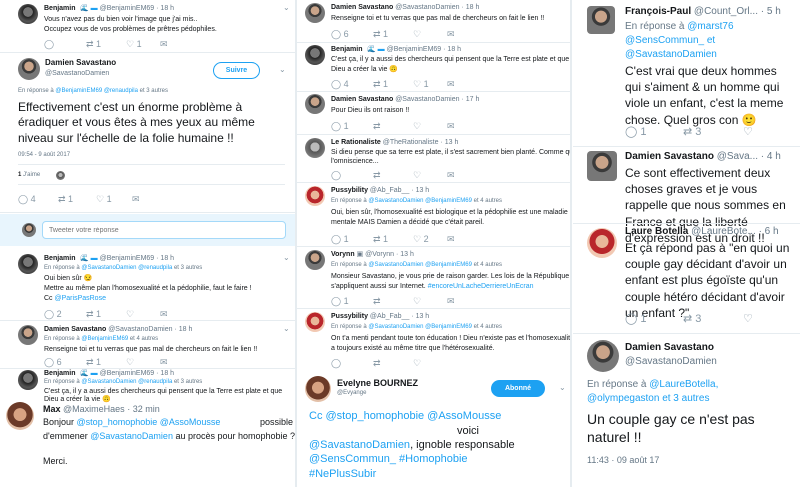 Image resolution: width=800 pixels, height=487 pixels. Describe the element at coordinates (405, 417) in the screenshot. I see `tweet-text-line: Cc @stop_homophobie @AssoMousse` at that location.